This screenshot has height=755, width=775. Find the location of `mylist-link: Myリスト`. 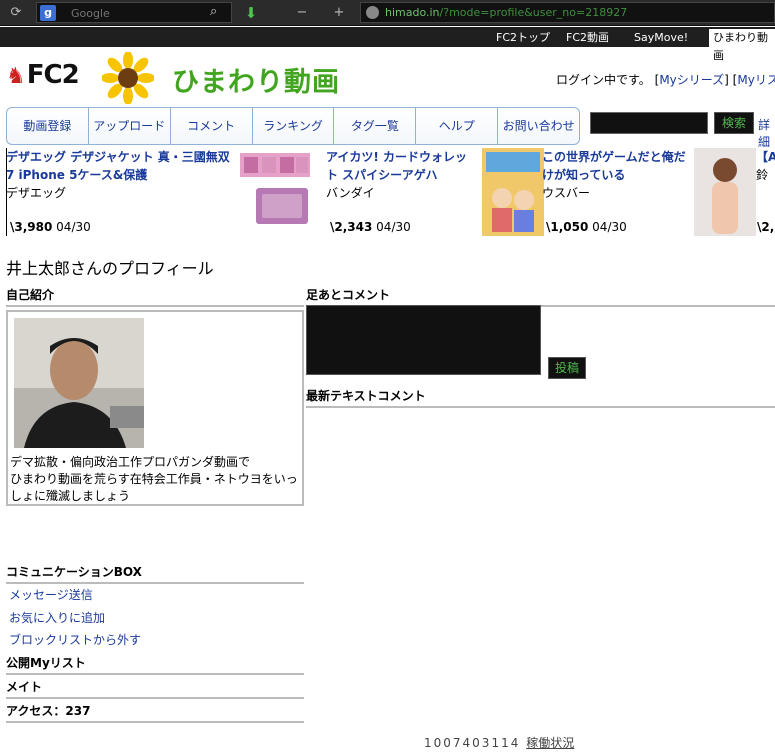

mylist-link: Myリスト is located at coordinates (756, 80).